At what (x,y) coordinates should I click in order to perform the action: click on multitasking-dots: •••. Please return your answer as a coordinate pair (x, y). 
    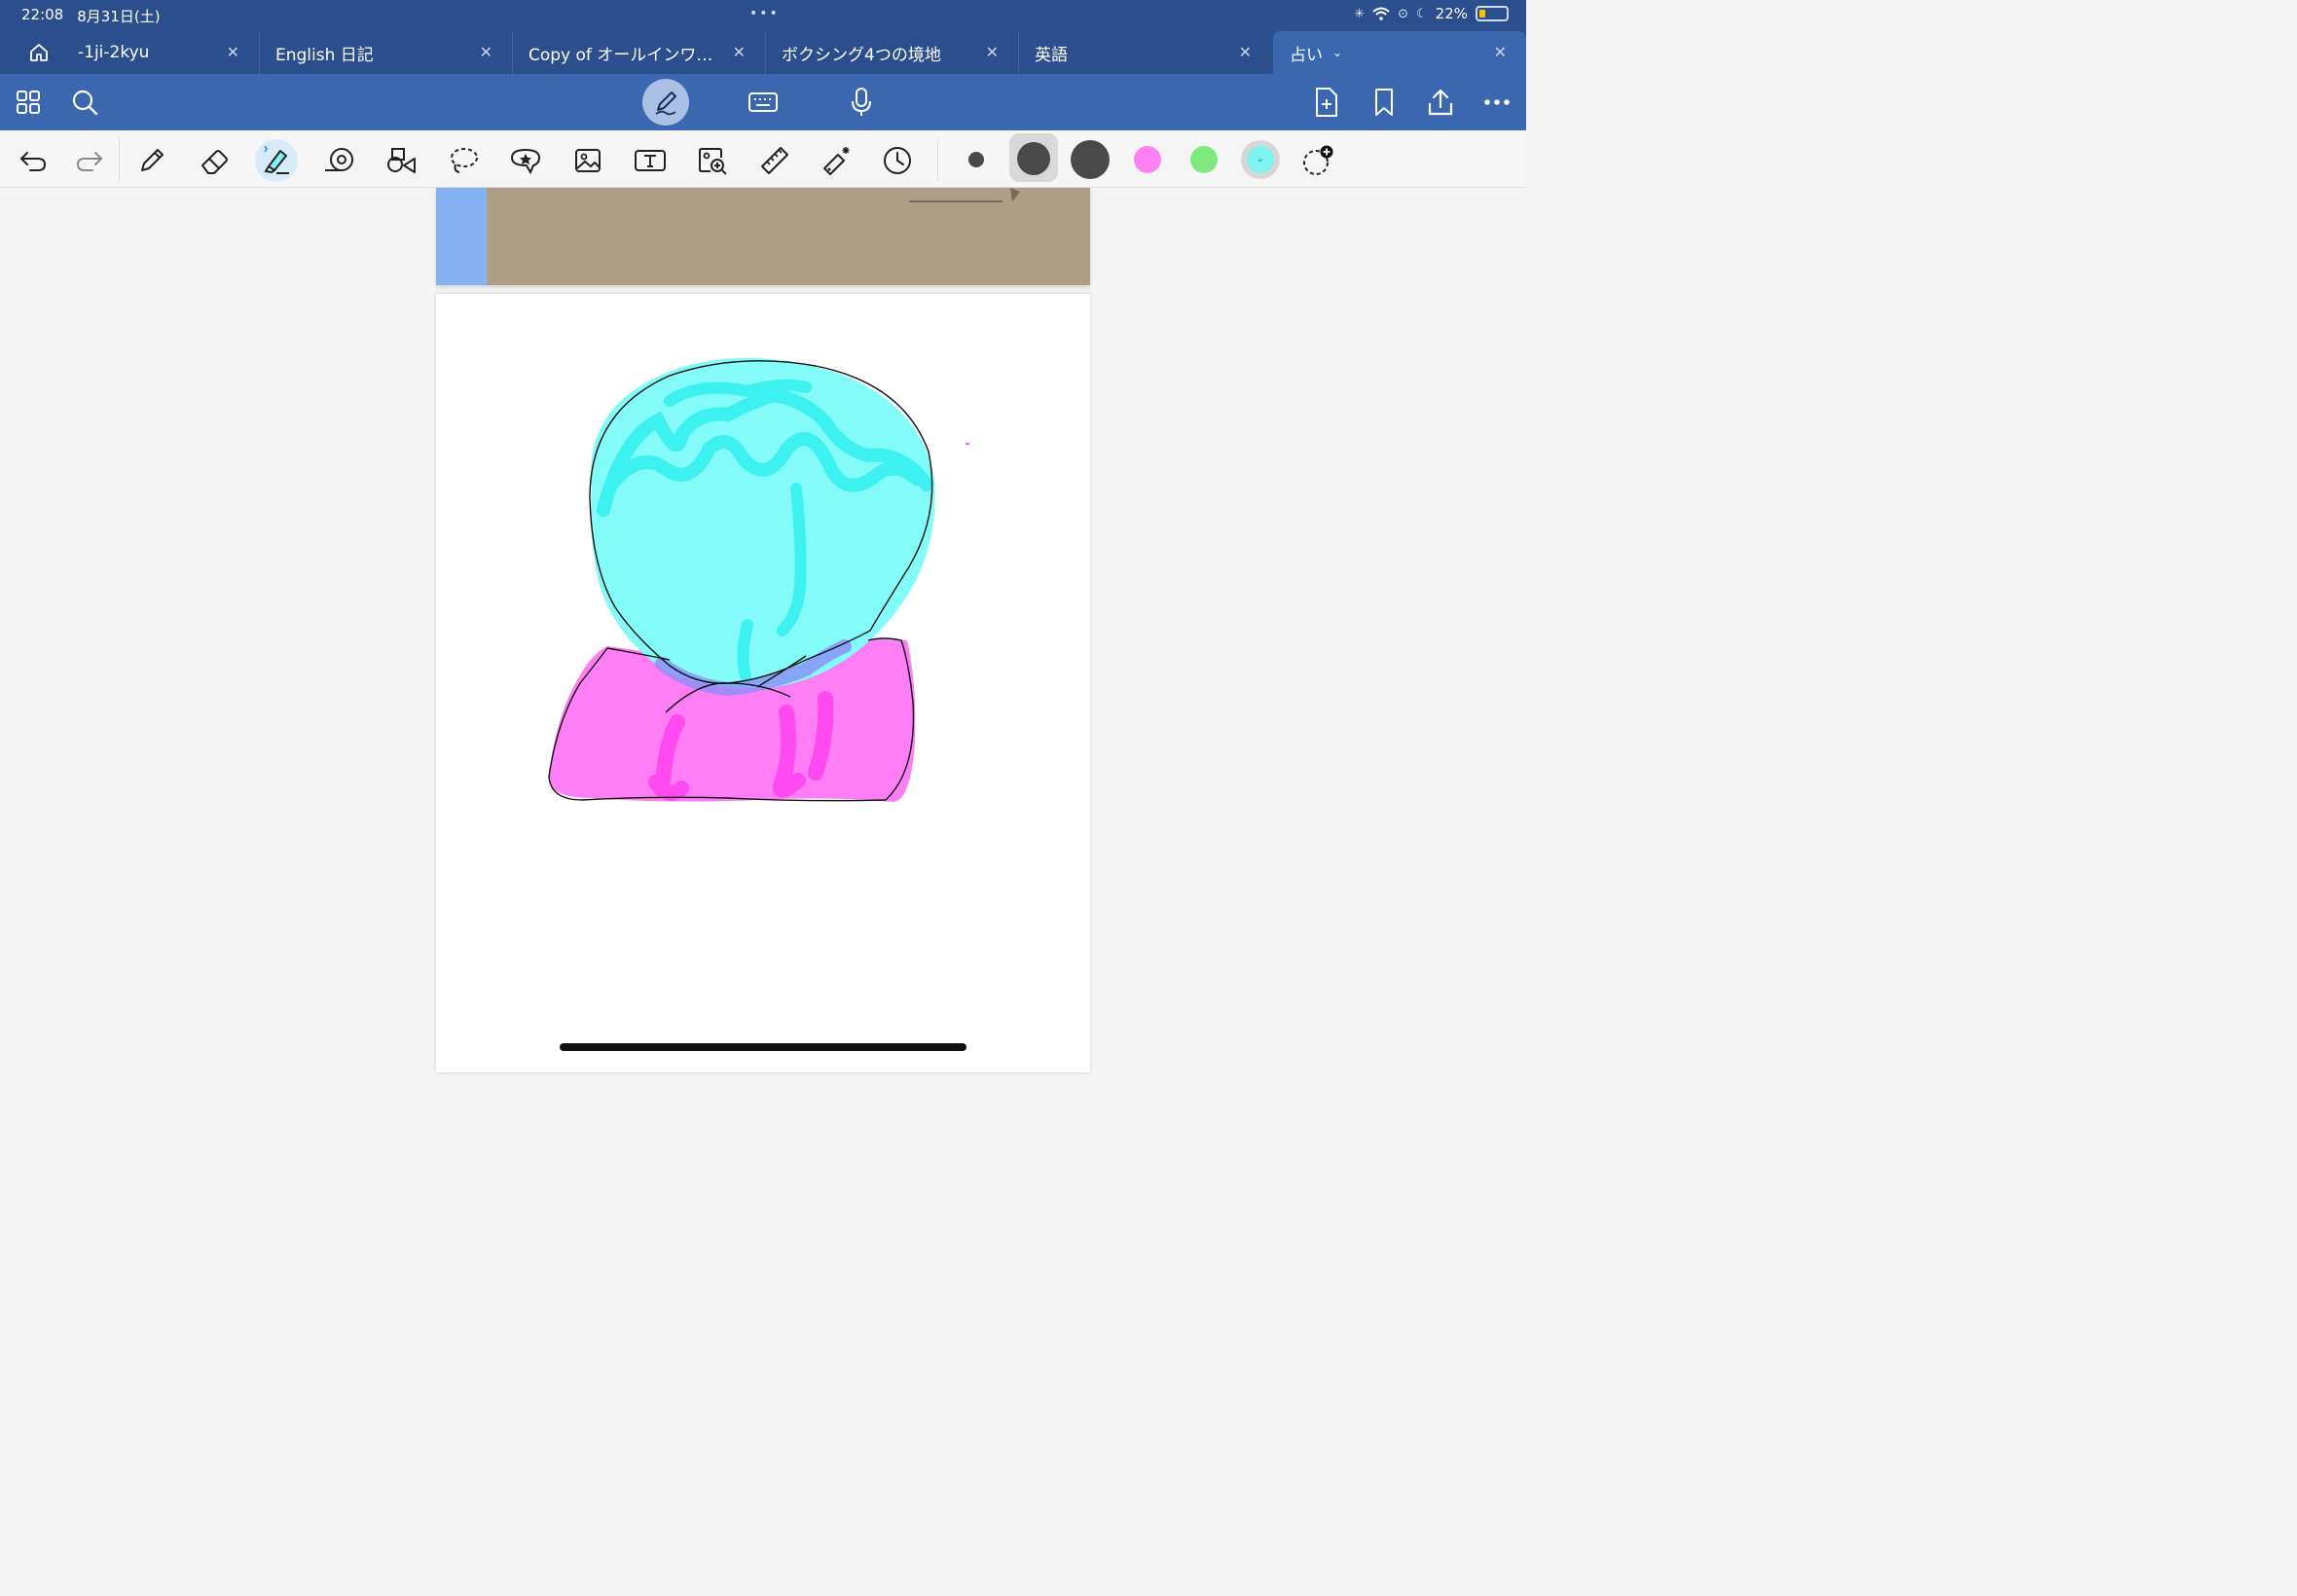
    Looking at the image, I should click on (764, 13).